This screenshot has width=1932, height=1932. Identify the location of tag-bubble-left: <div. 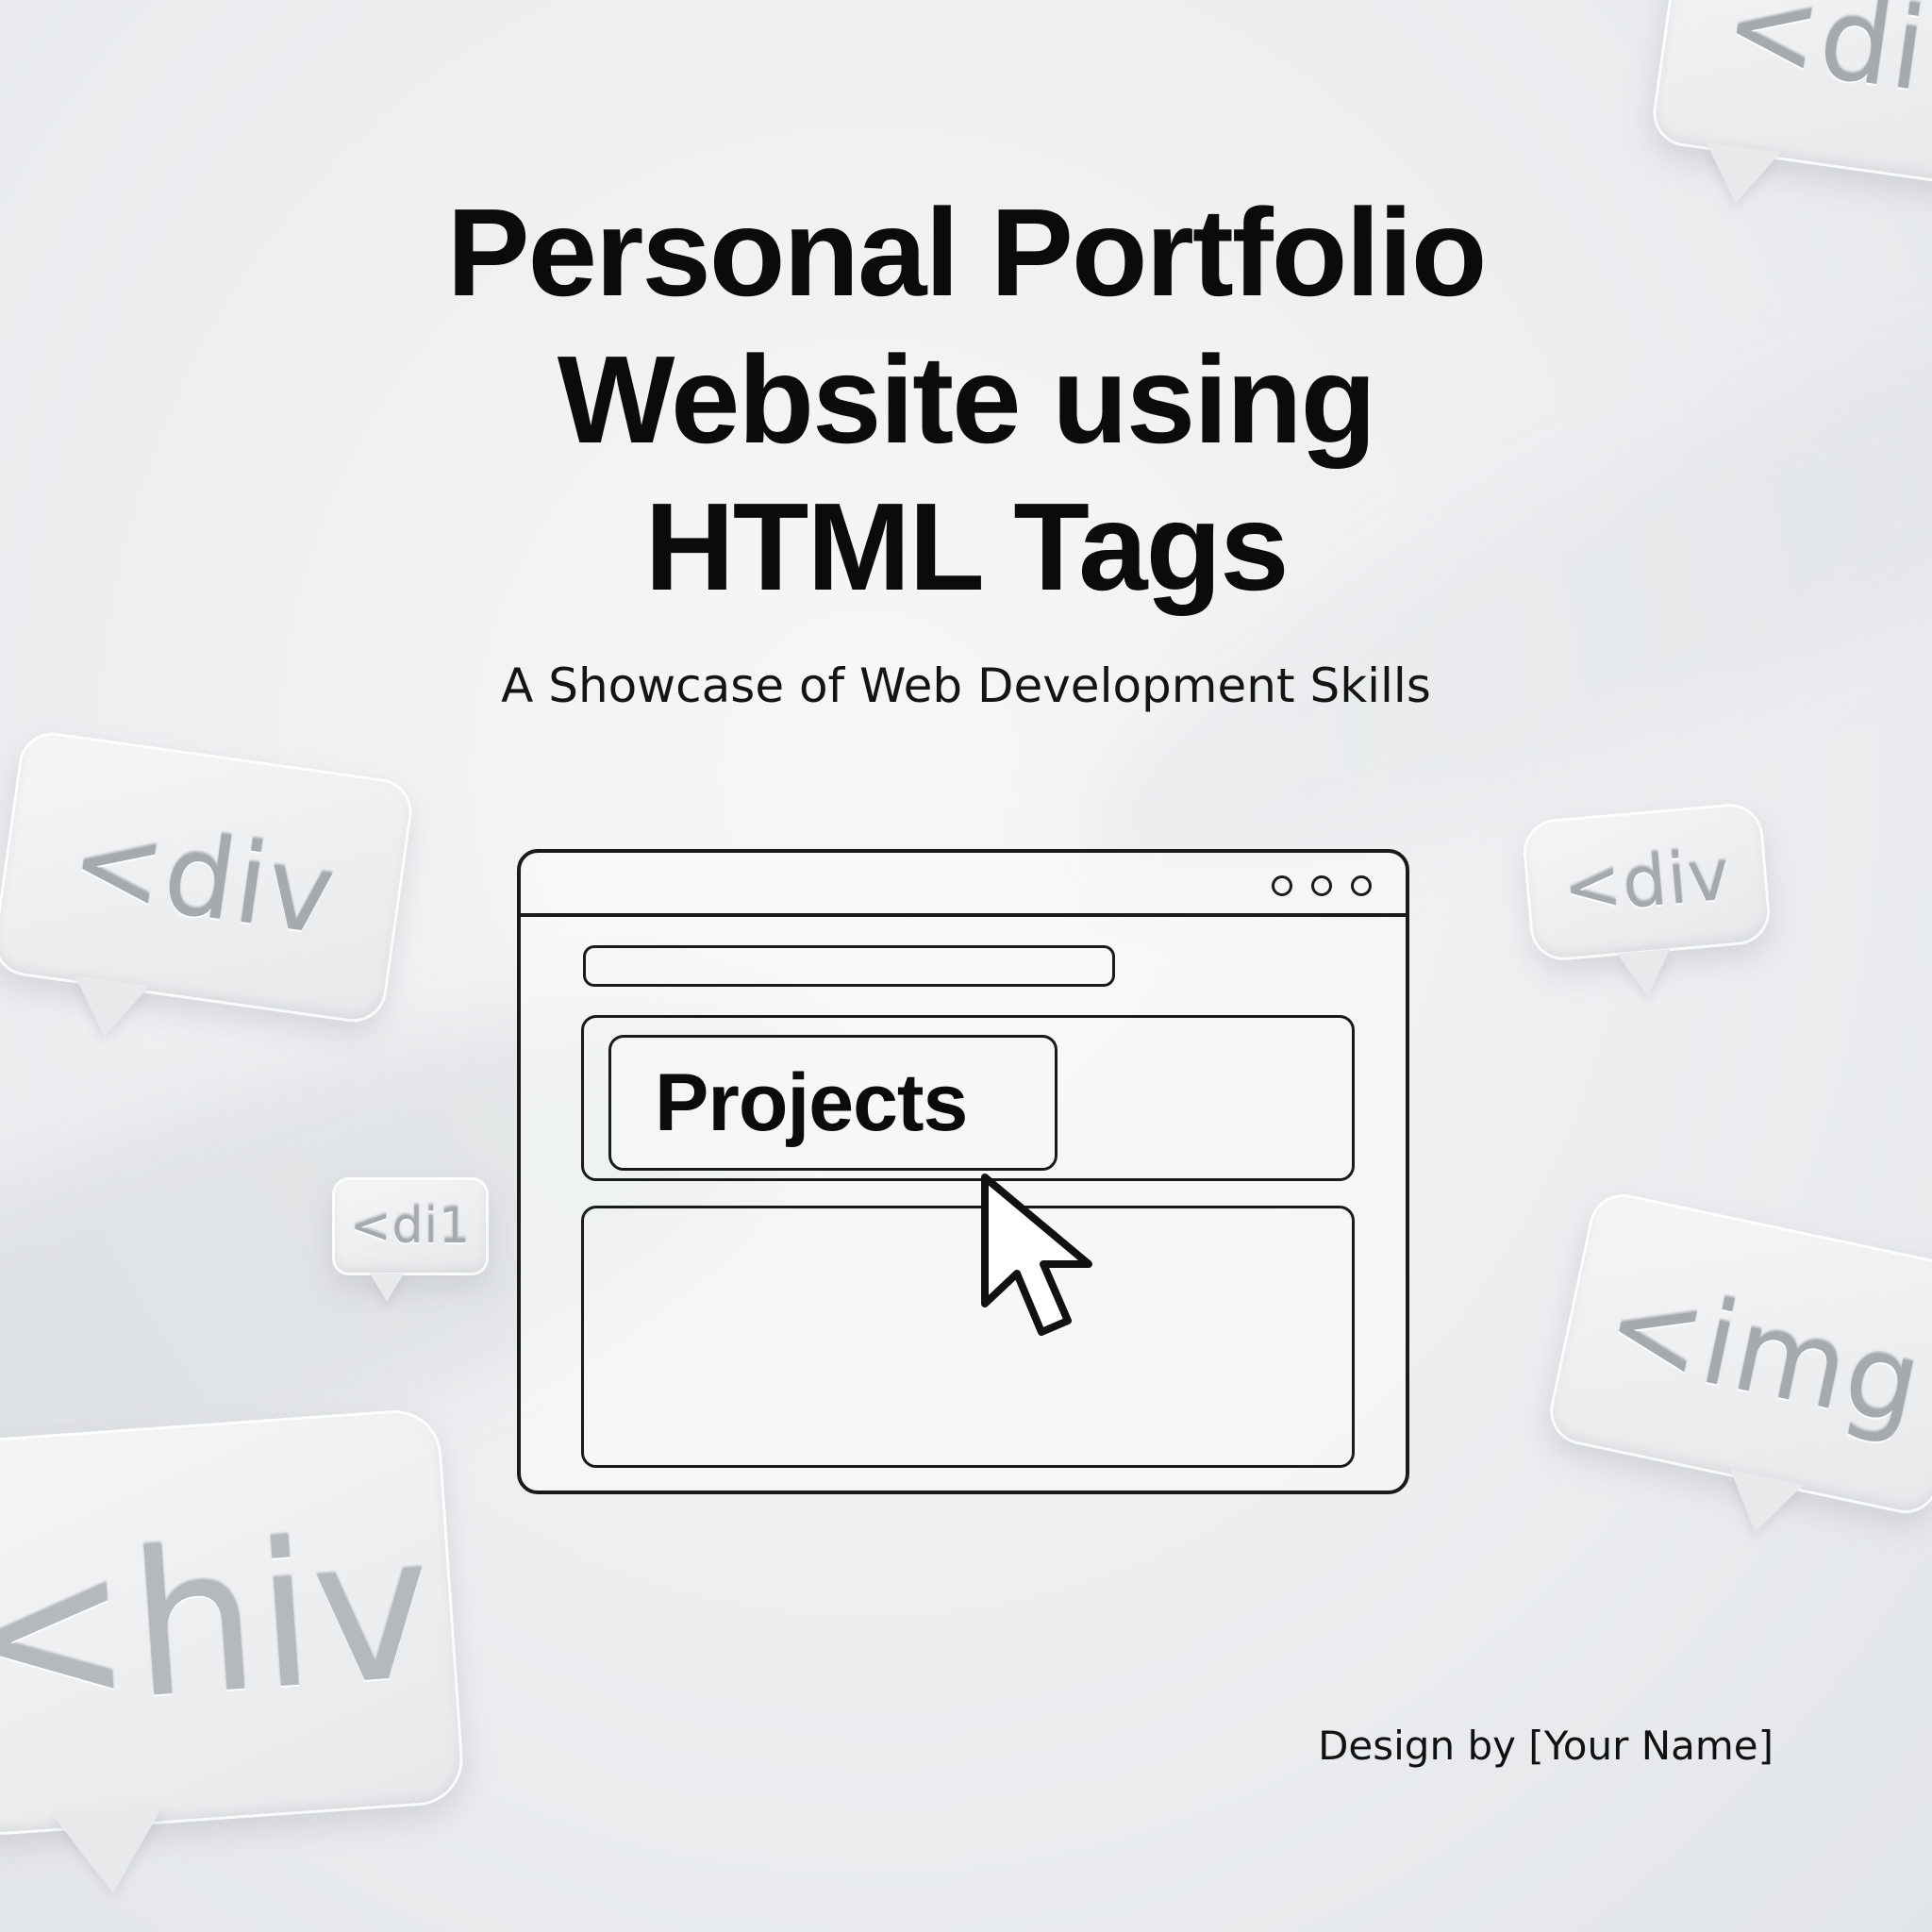
(209, 885).